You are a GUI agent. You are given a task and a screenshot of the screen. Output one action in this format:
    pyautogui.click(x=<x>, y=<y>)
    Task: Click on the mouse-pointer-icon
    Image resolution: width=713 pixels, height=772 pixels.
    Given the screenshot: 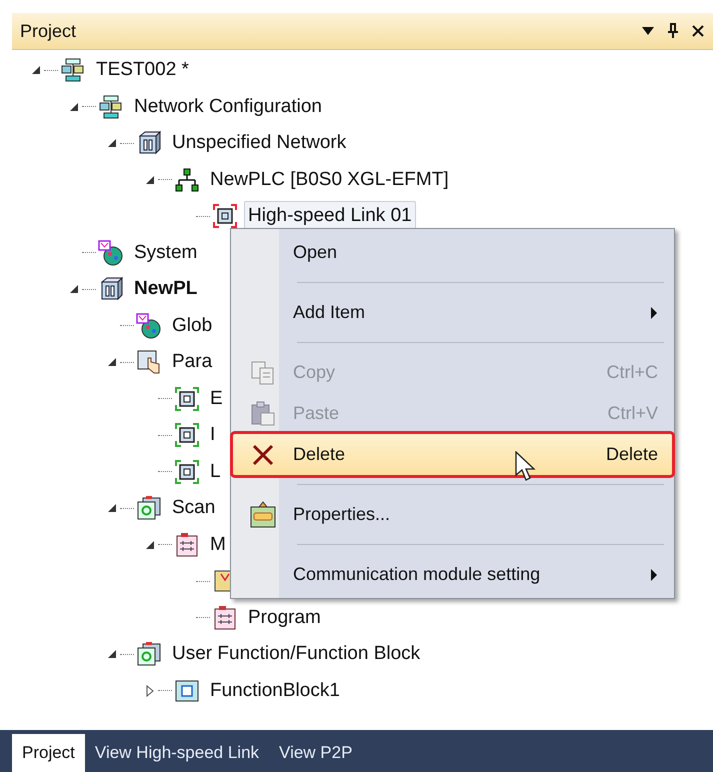 What is the action you would take?
    pyautogui.click(x=526, y=467)
    